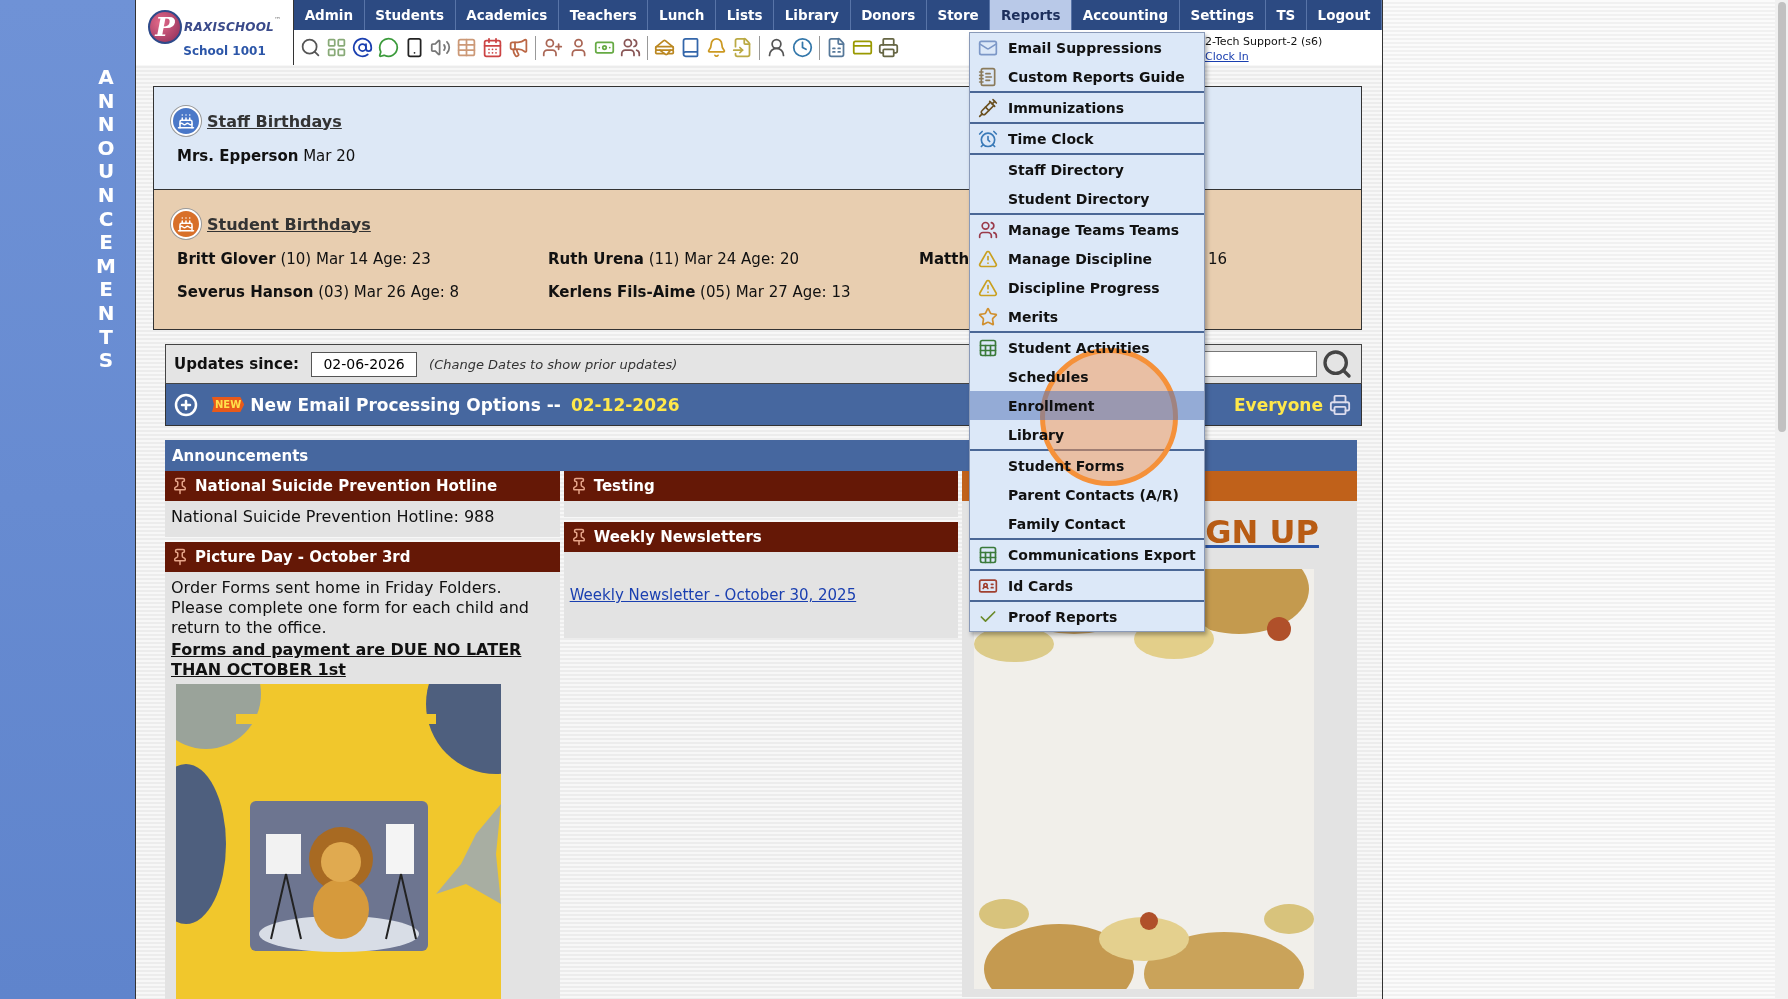  What do you see at coordinates (944, 258) in the screenshot?
I see `birthday-entry: Matth` at bounding box center [944, 258].